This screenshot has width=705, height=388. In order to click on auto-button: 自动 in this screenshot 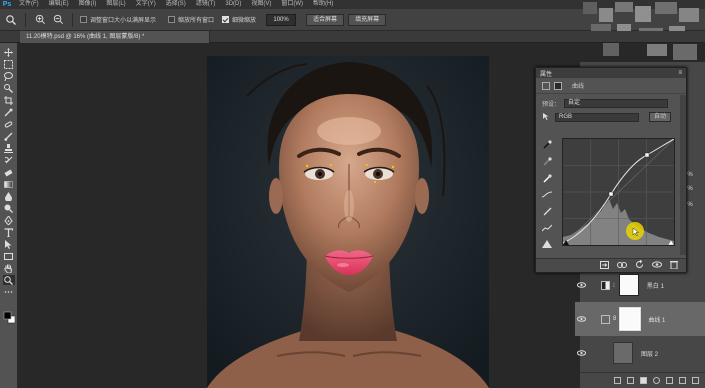, I will do `click(660, 117)`.